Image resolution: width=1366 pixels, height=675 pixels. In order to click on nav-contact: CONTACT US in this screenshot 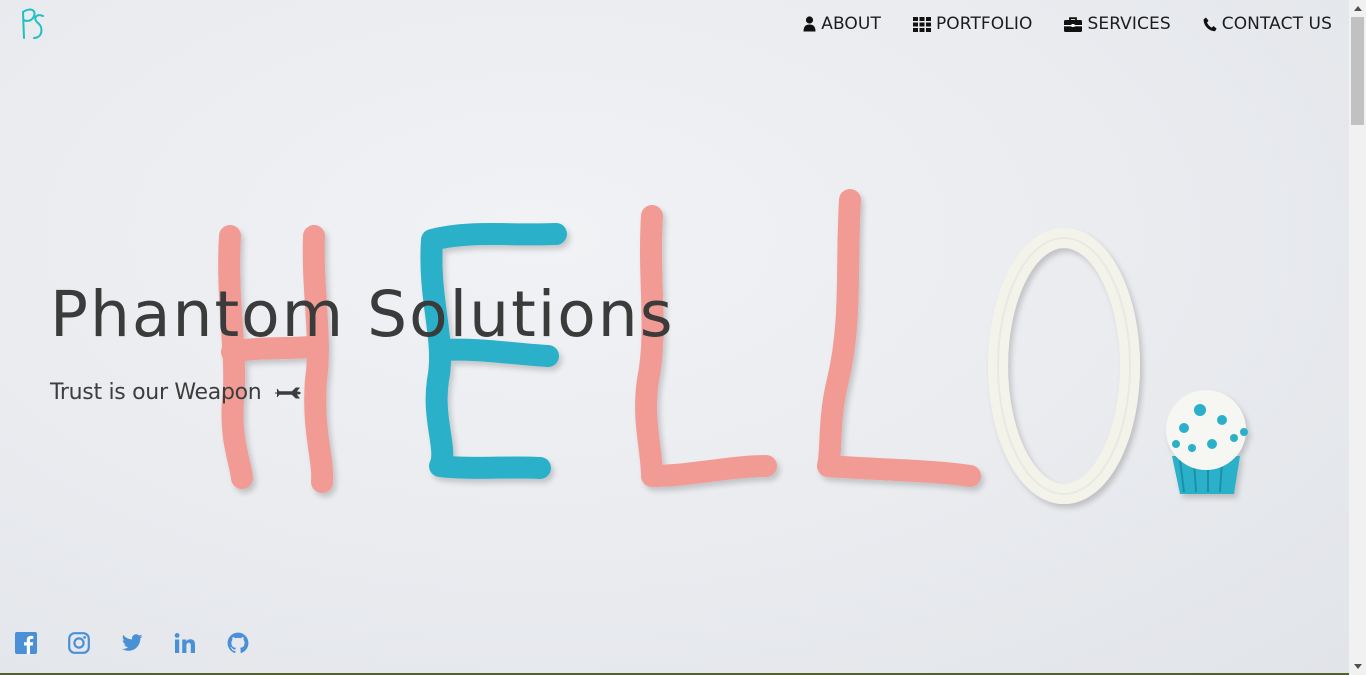, I will do `click(1267, 24)`.